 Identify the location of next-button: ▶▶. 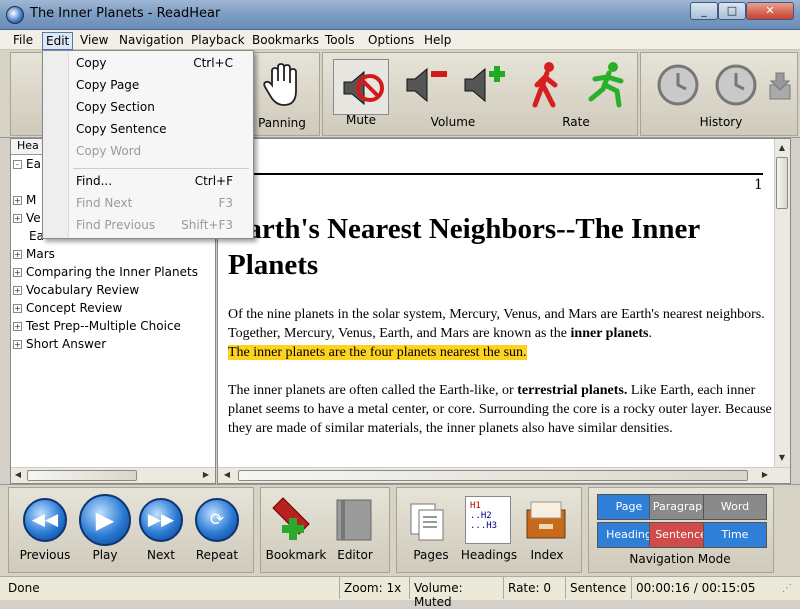
(161, 520).